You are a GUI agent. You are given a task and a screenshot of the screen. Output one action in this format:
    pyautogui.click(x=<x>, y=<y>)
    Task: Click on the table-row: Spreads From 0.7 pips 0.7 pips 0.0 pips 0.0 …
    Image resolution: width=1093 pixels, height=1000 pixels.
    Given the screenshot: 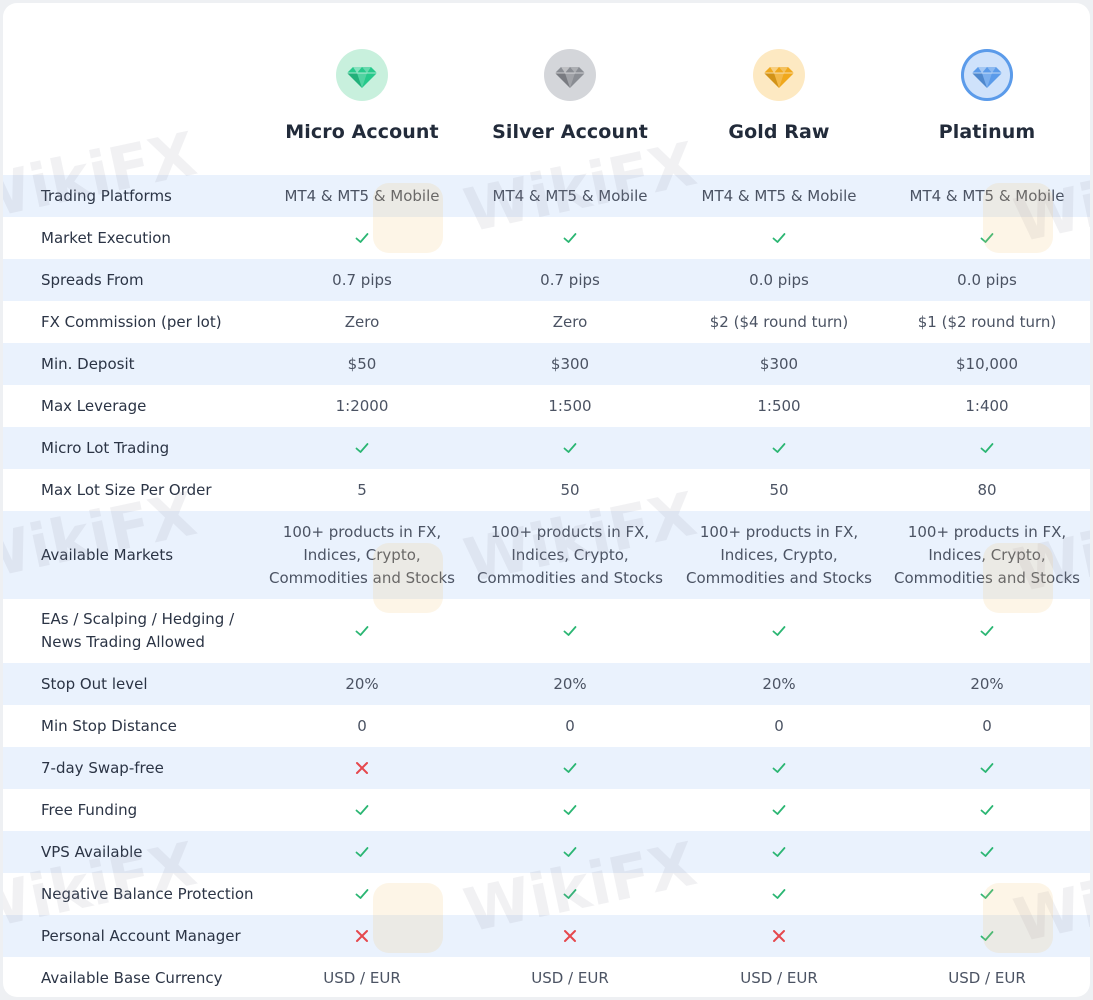 What is the action you would take?
    pyautogui.click(x=546, y=280)
    